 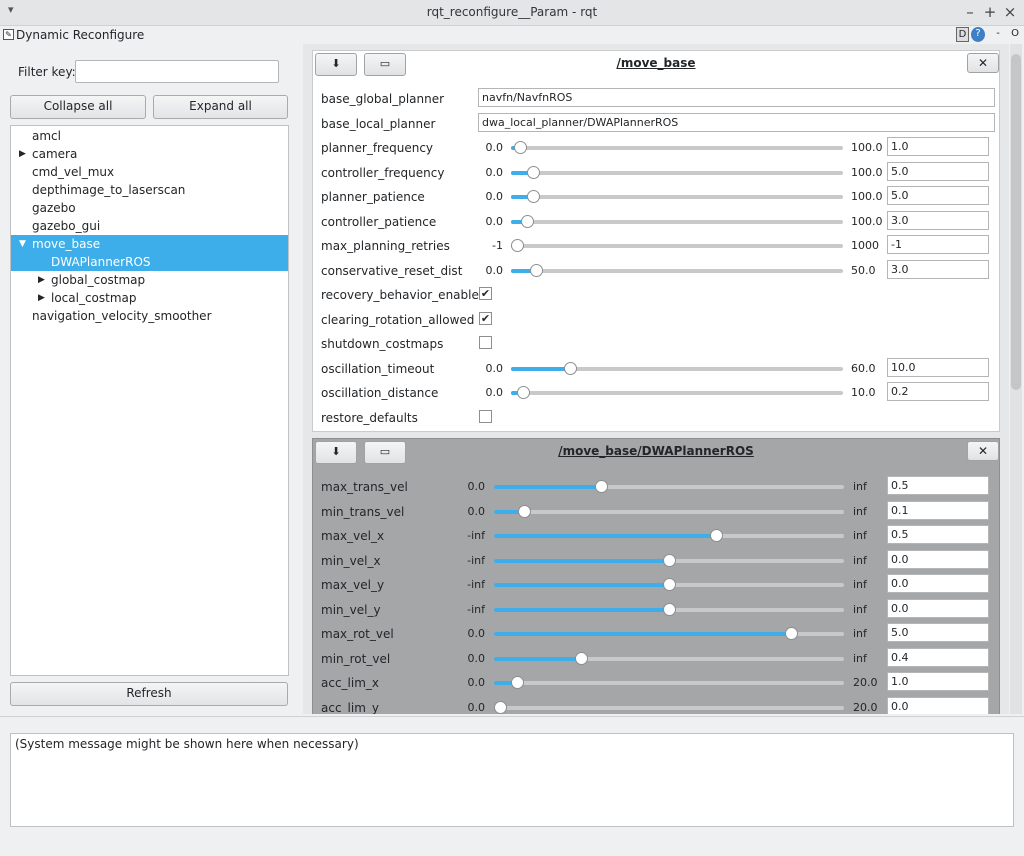 What do you see at coordinates (476, 658) in the screenshot?
I see `param-min-label: 0.0` at bounding box center [476, 658].